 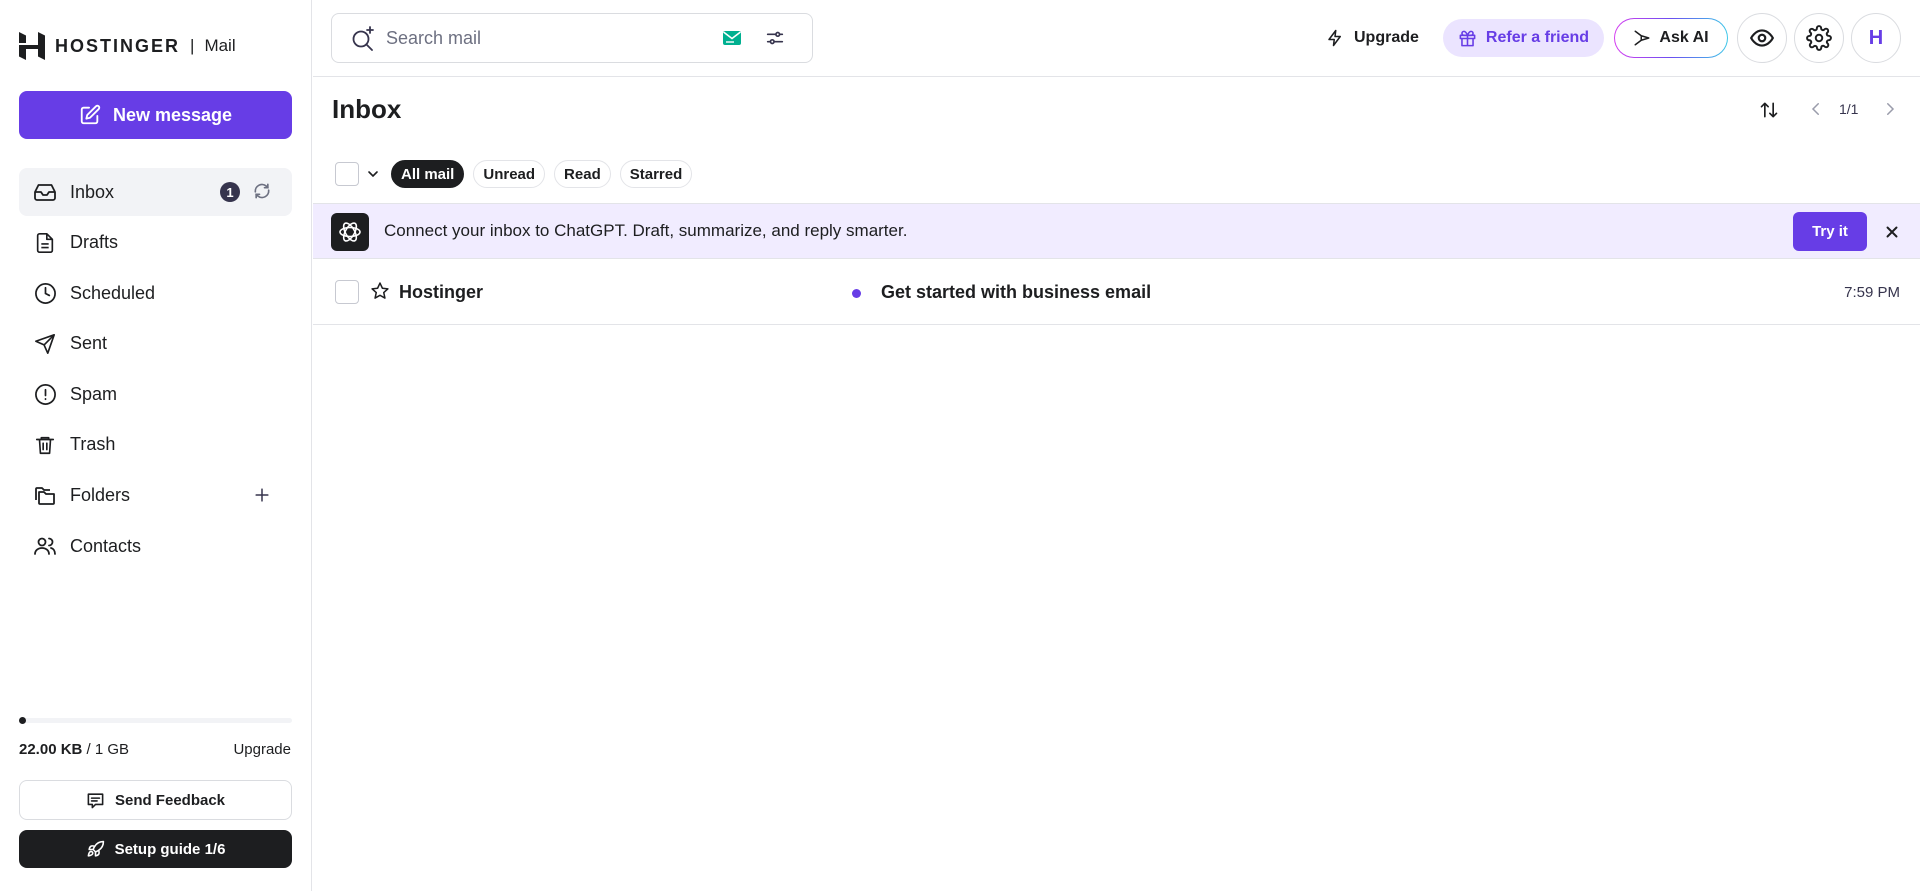 What do you see at coordinates (509, 174) in the screenshot?
I see `filter-unread: Unread` at bounding box center [509, 174].